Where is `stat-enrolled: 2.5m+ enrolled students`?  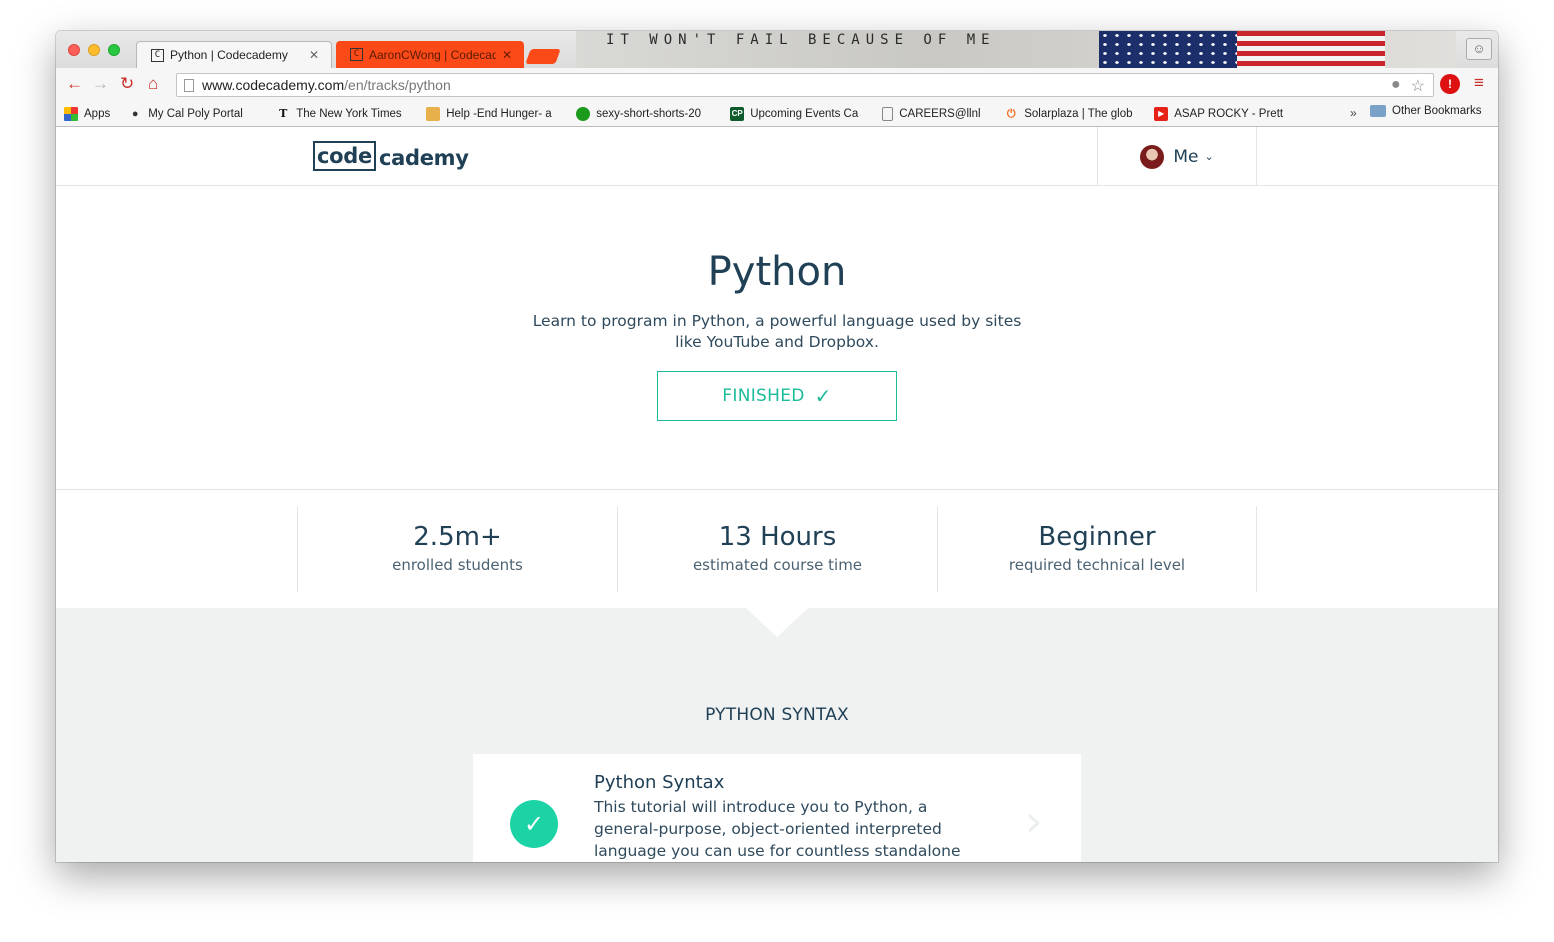 stat-enrolled: 2.5m+ enrolled students is located at coordinates (457, 549).